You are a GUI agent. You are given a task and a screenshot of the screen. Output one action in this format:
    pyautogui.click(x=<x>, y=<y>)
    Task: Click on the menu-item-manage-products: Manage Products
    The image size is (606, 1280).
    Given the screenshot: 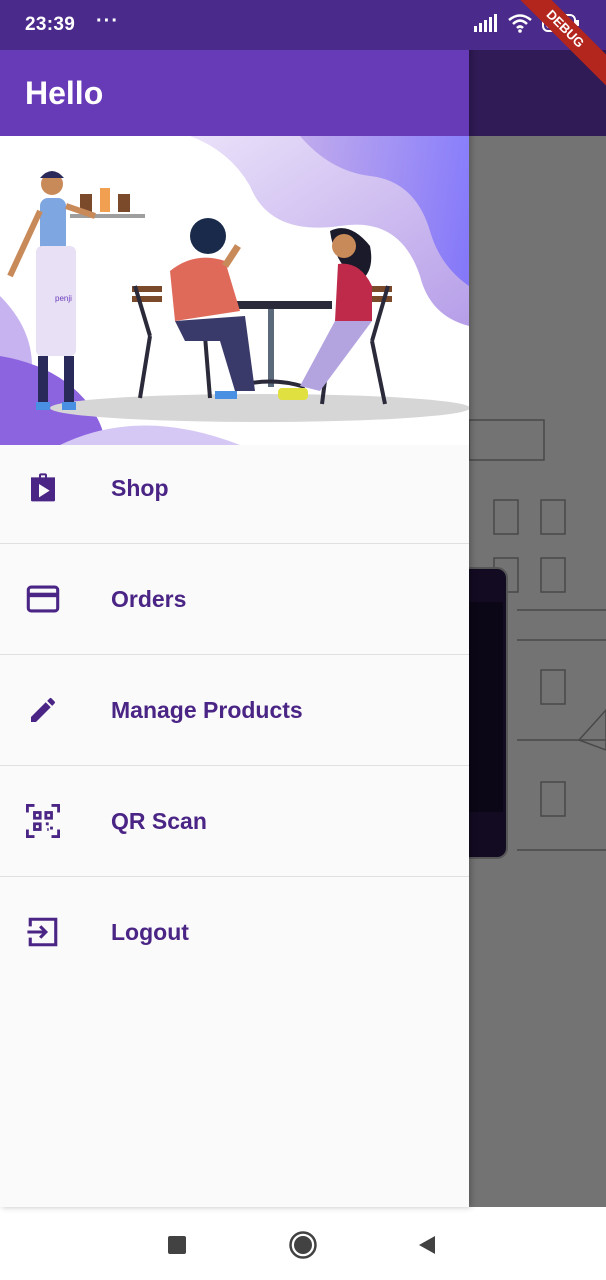 What is the action you would take?
    pyautogui.click(x=234, y=710)
    